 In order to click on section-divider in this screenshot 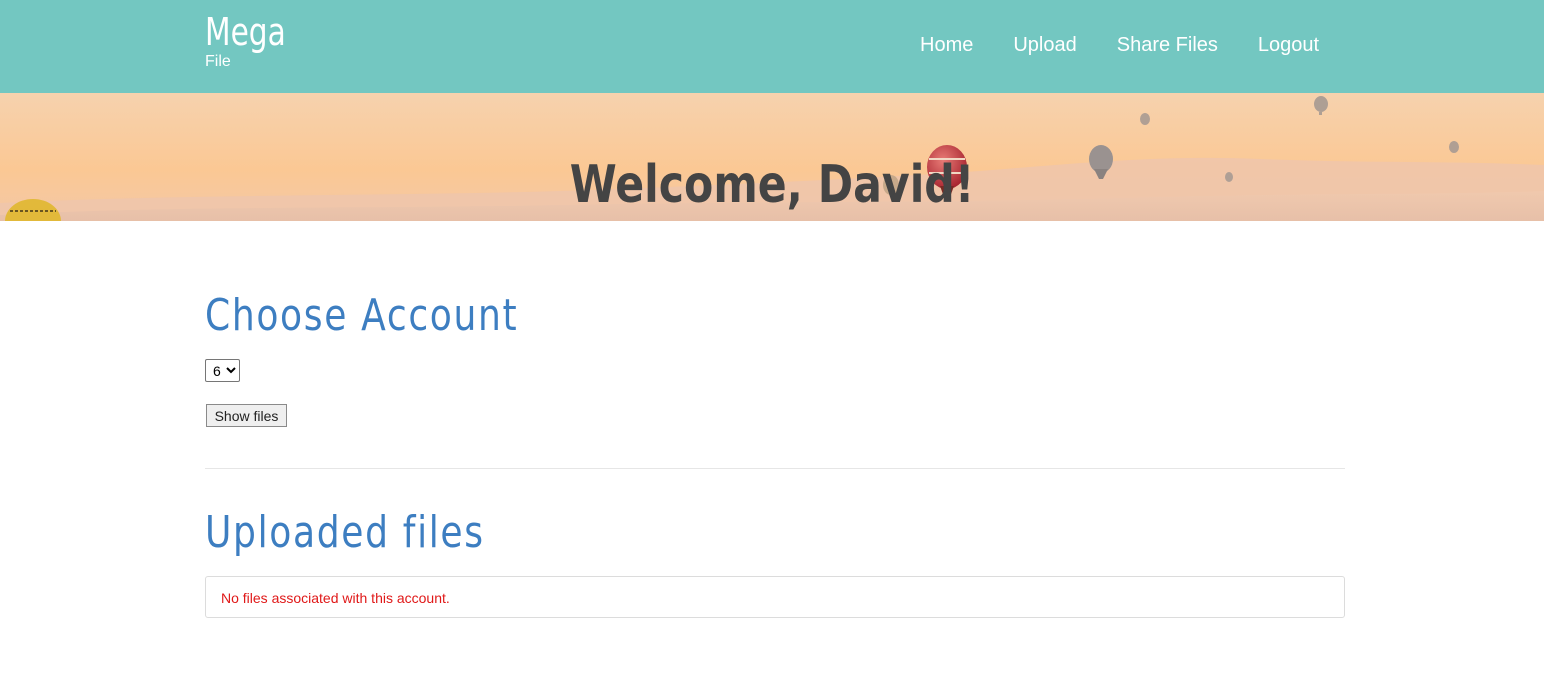, I will do `click(775, 468)`.